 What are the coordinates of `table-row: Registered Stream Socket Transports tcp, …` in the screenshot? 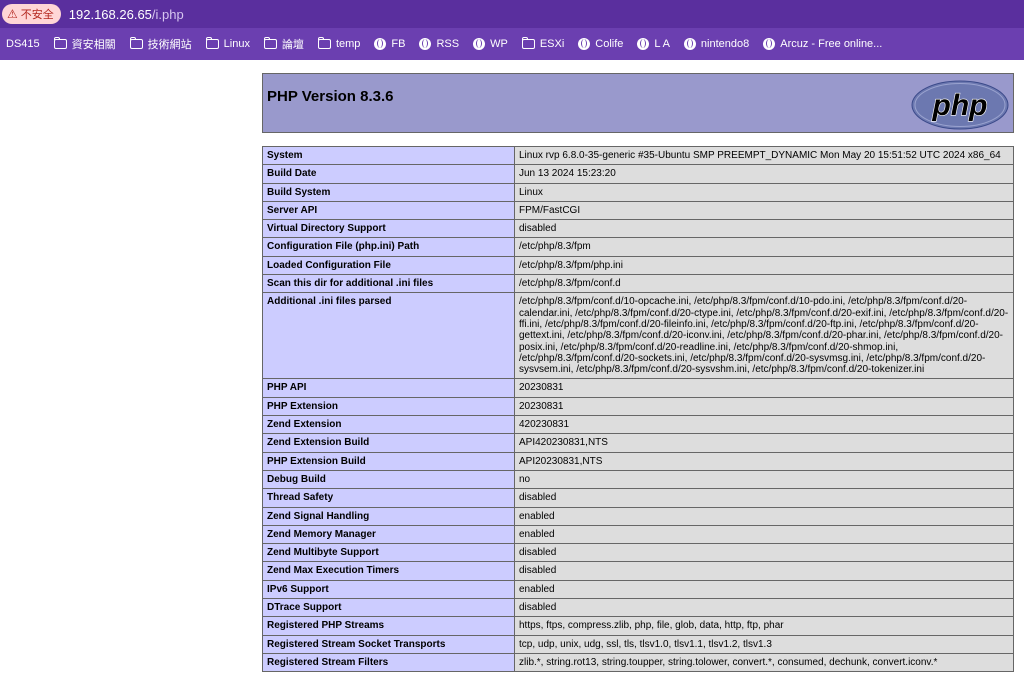 It's located at (638, 644).